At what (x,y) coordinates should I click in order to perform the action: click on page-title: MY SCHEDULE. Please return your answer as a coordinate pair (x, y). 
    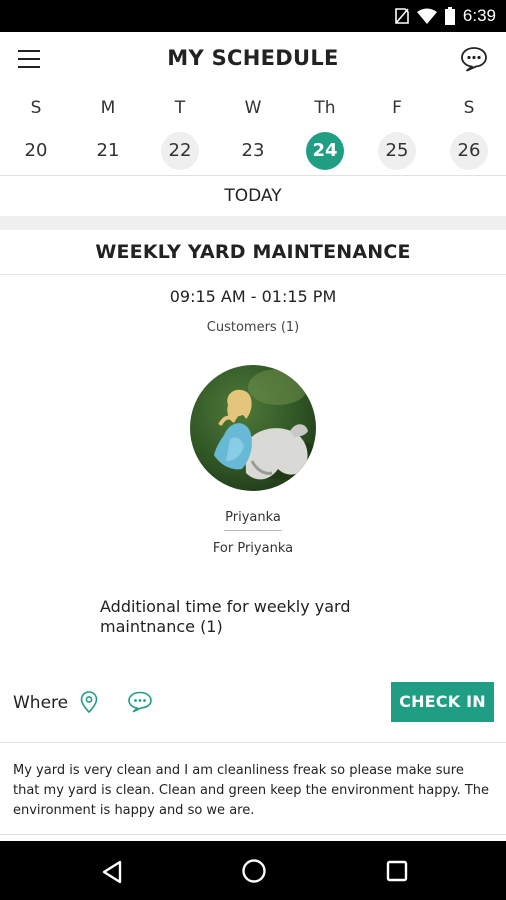
    Looking at the image, I should click on (253, 58).